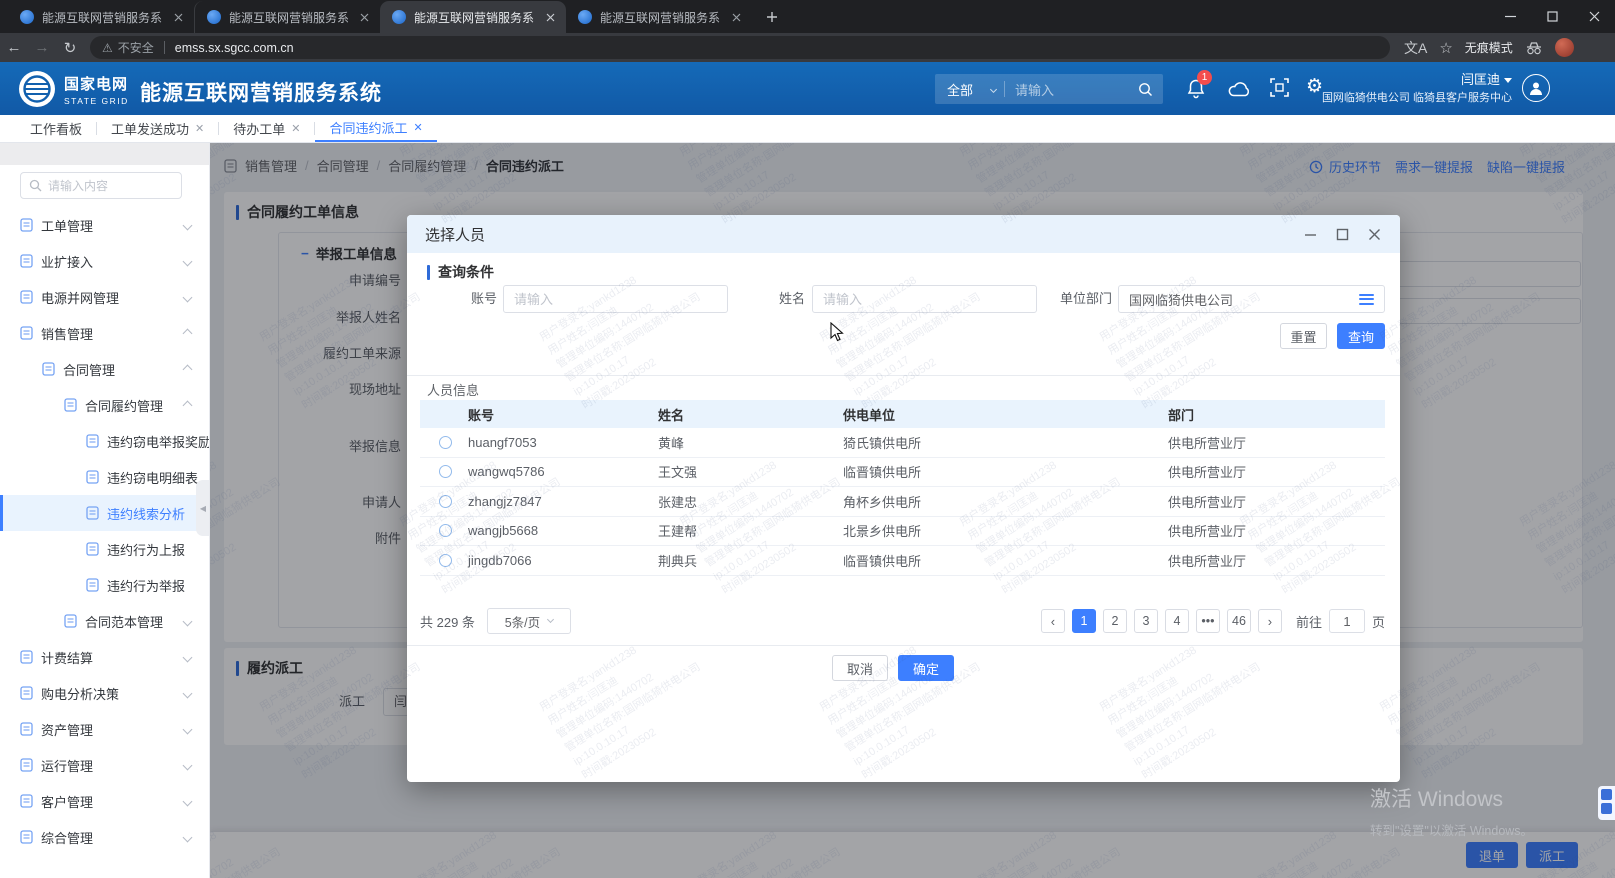 This screenshot has width=1615, height=878. I want to click on account-input, so click(615, 299).